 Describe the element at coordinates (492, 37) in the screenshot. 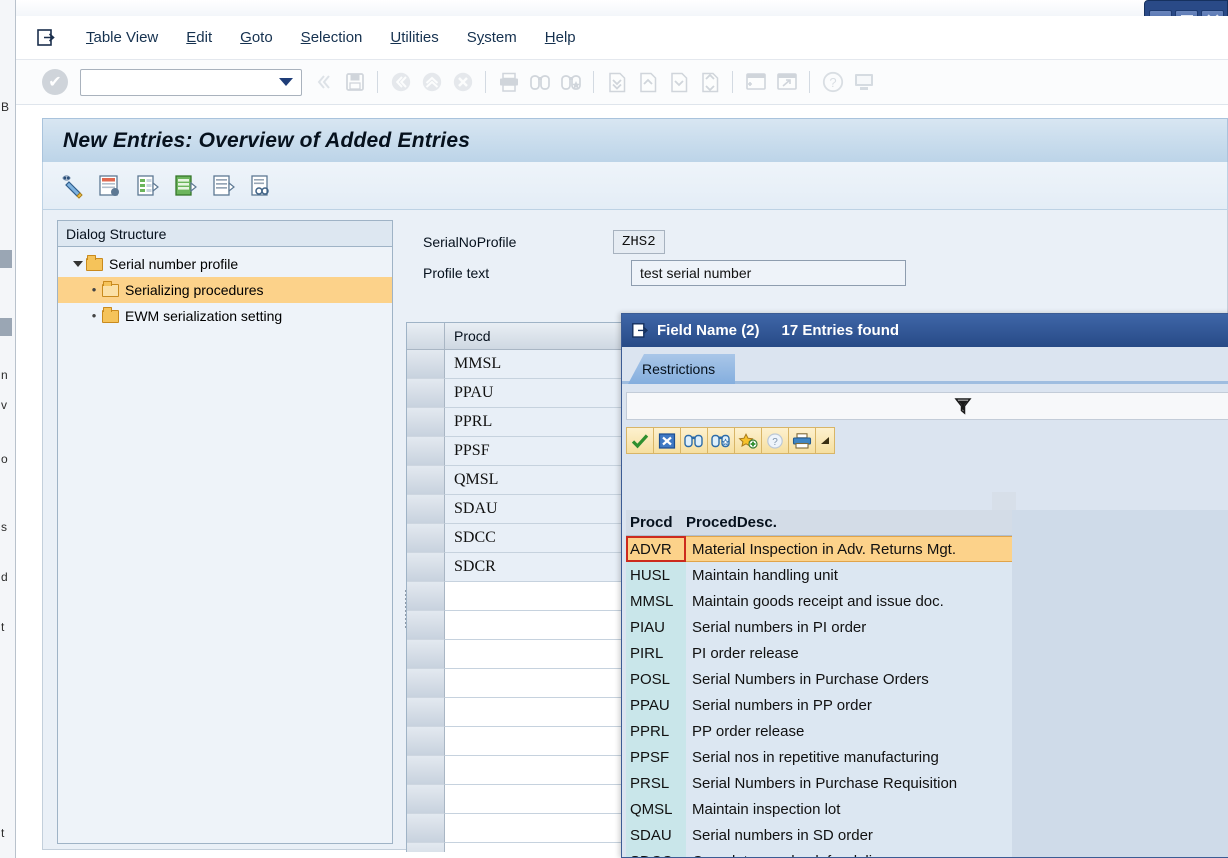

I see `menu-item-system: System` at that location.